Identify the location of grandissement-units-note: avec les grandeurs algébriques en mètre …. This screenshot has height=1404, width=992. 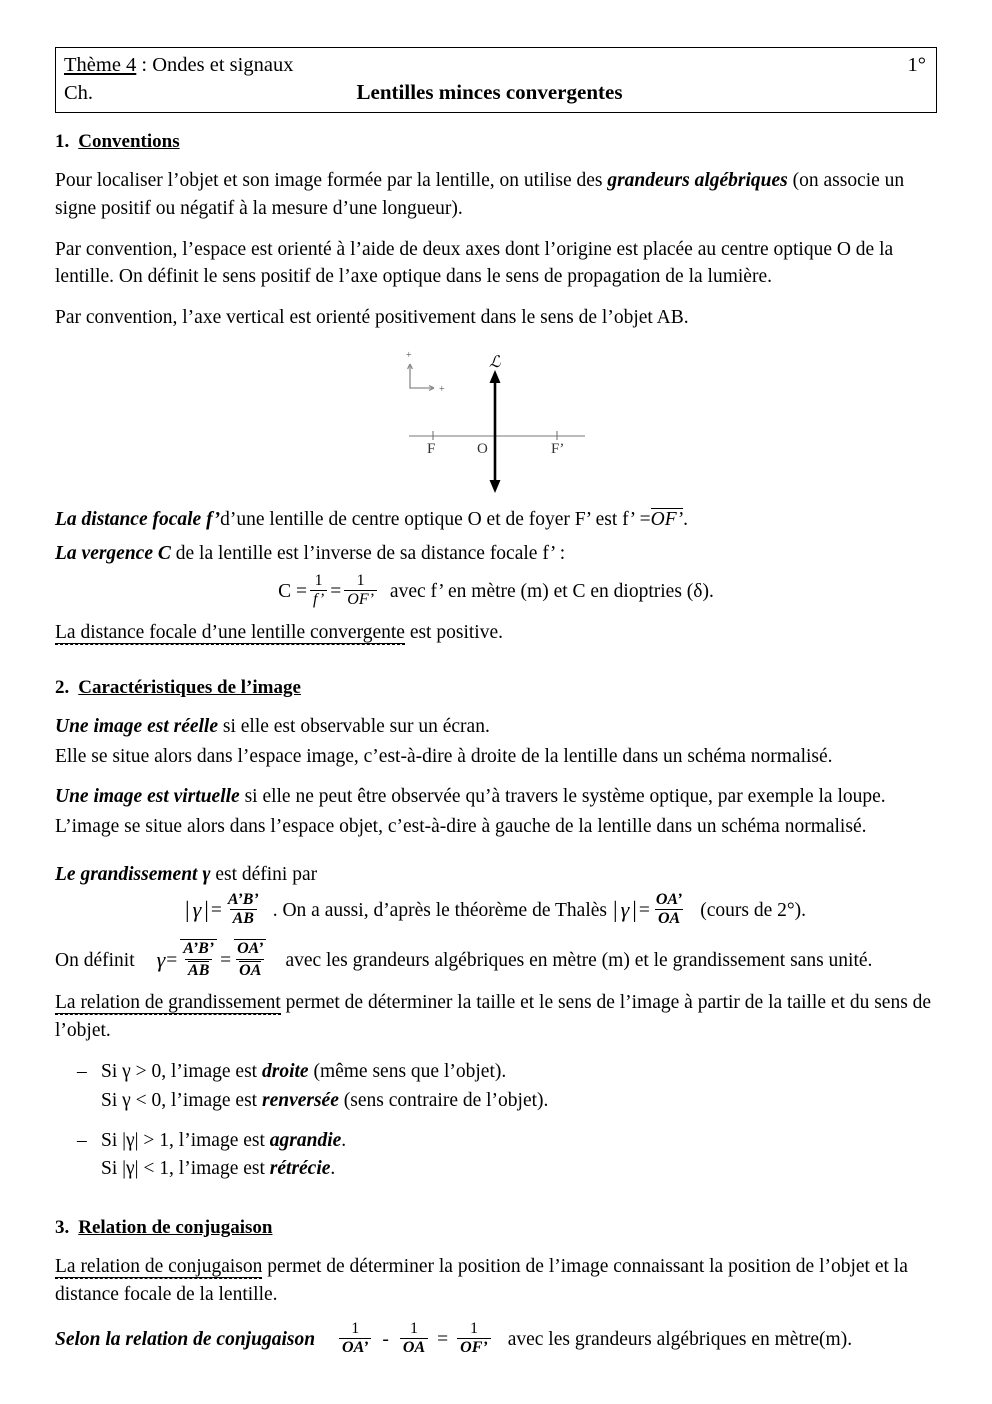
(579, 960).